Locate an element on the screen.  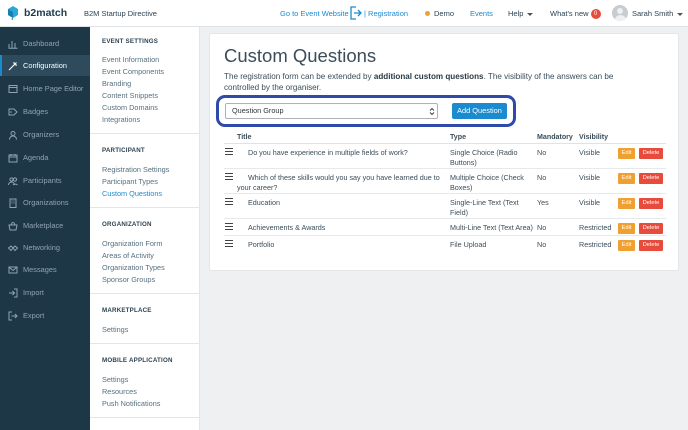
select-arrows-icon is located at coordinates (432, 111).